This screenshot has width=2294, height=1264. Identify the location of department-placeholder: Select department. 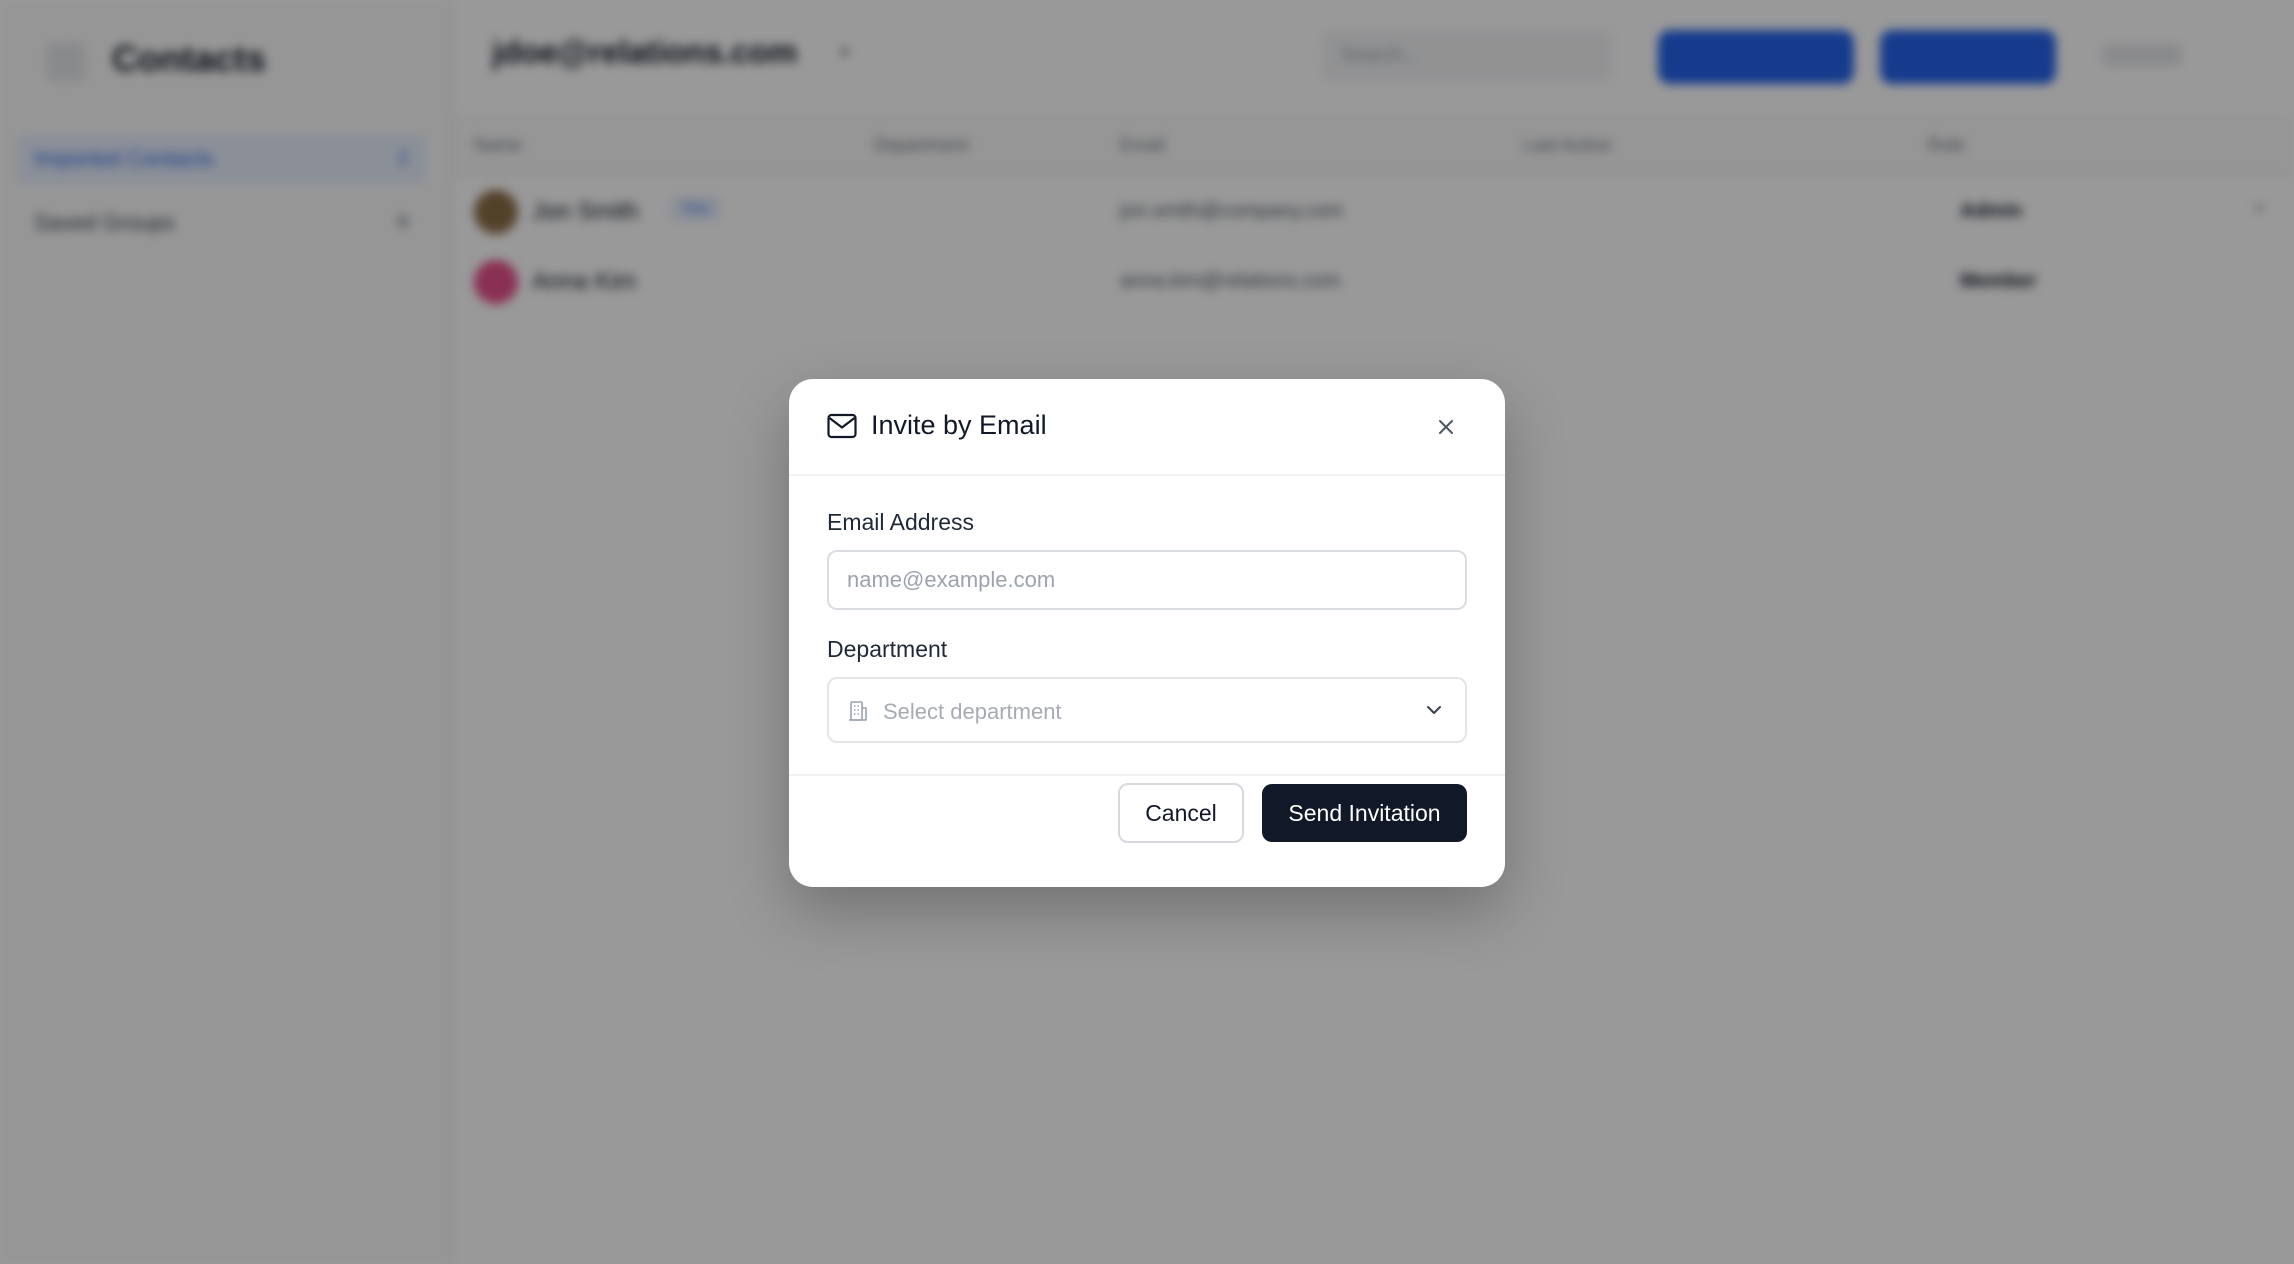
(972, 711).